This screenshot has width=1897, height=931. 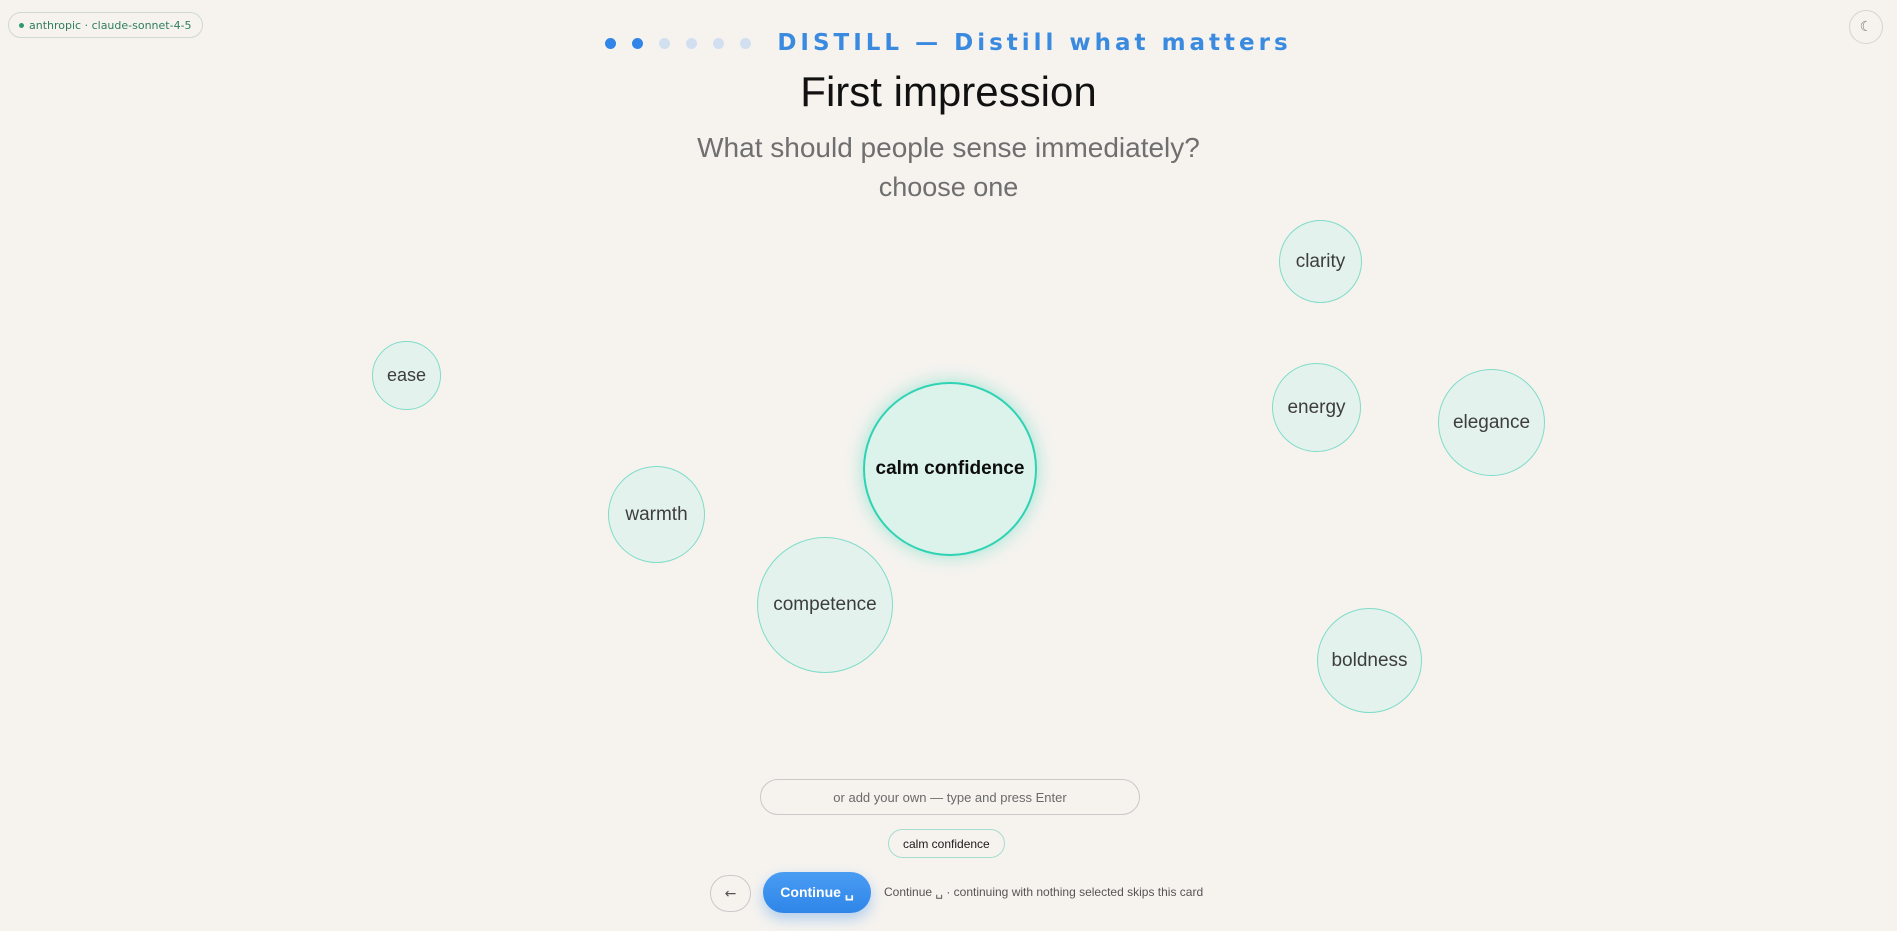 I want to click on bubble-ease: ease, so click(x=406, y=375).